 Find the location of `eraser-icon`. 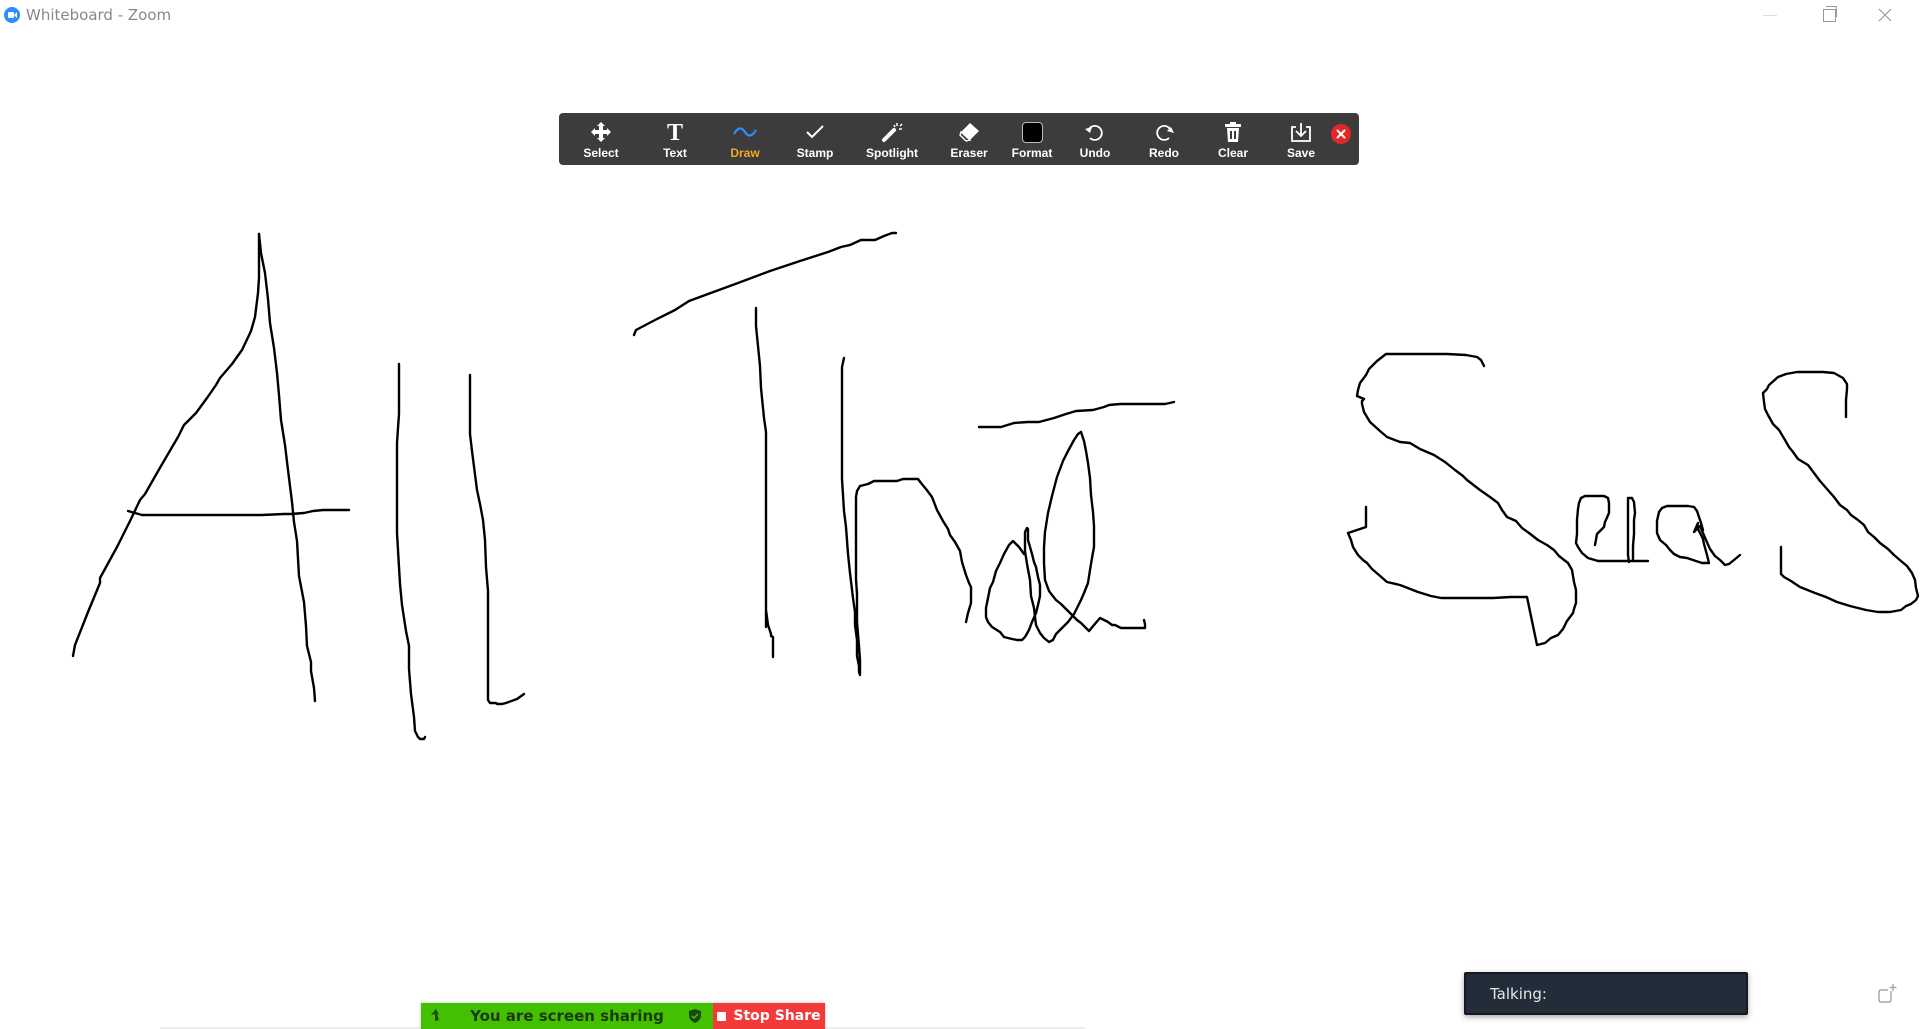

eraser-icon is located at coordinates (969, 132).